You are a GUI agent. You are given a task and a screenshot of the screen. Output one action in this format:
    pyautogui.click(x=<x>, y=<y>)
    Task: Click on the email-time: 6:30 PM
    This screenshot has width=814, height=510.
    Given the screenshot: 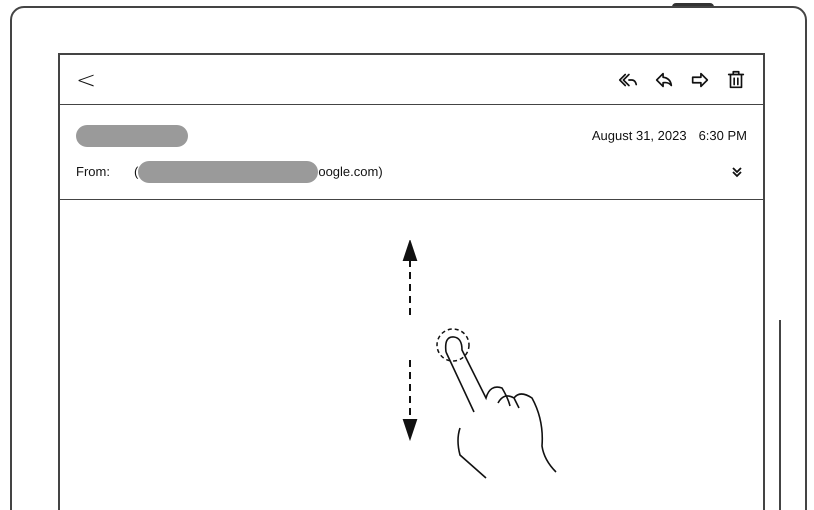 What is the action you would take?
    pyautogui.click(x=722, y=136)
    